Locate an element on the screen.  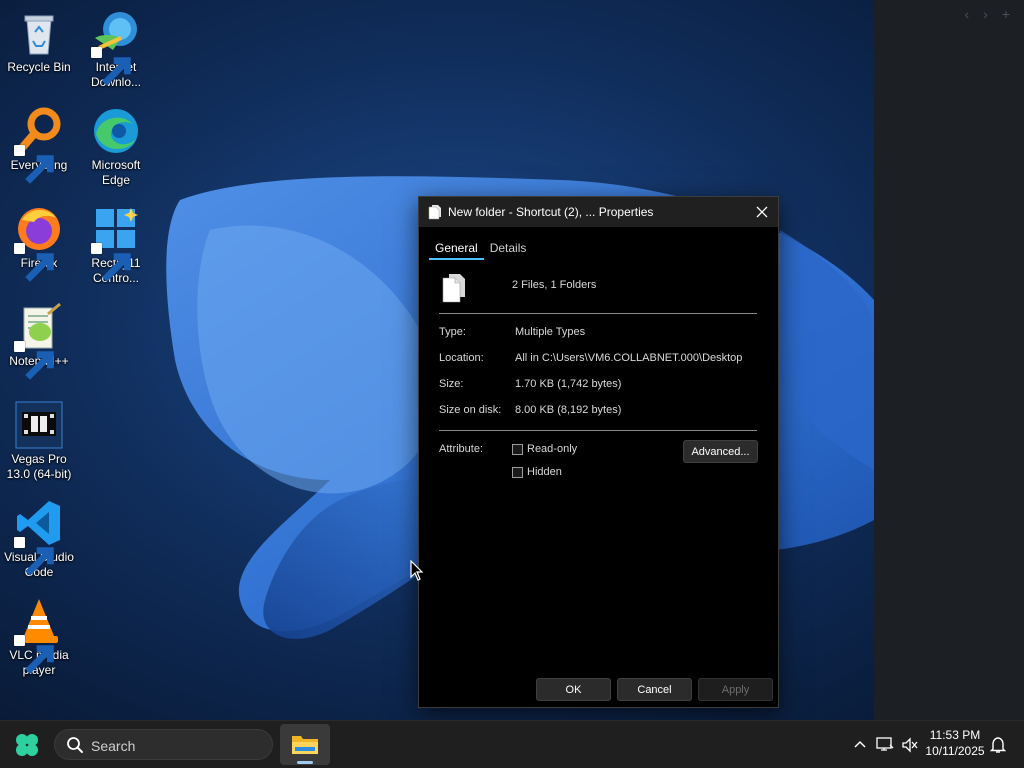
location-label: Location: is located at coordinates (461, 358).